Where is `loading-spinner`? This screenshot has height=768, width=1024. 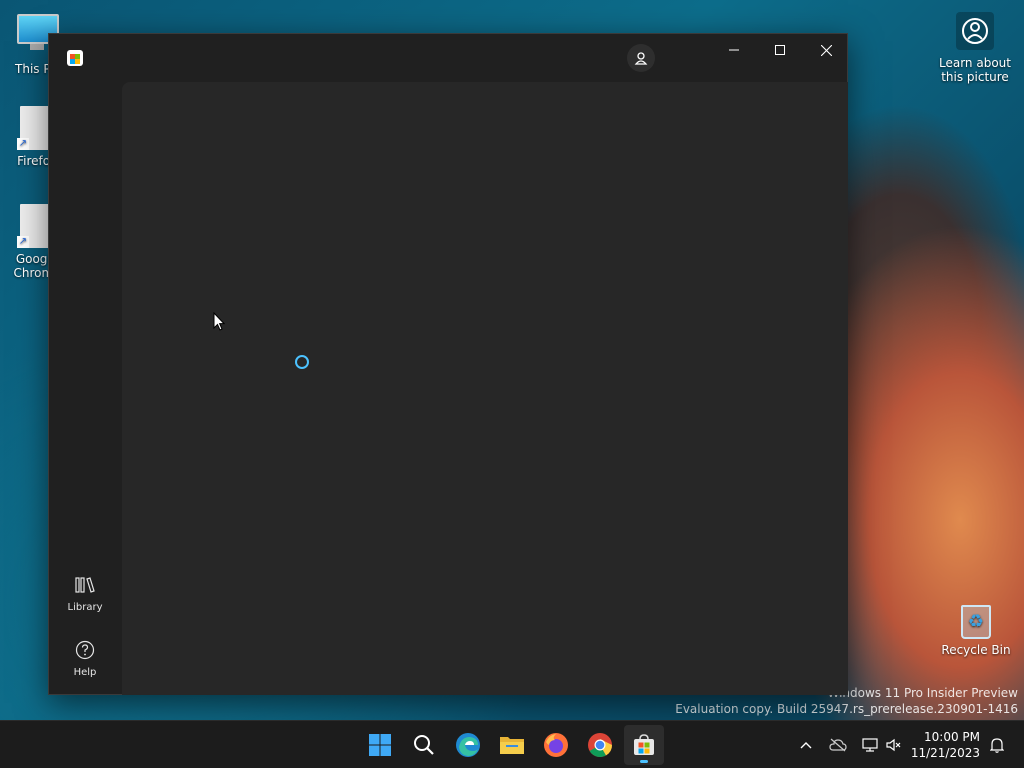 loading-spinner is located at coordinates (302, 362).